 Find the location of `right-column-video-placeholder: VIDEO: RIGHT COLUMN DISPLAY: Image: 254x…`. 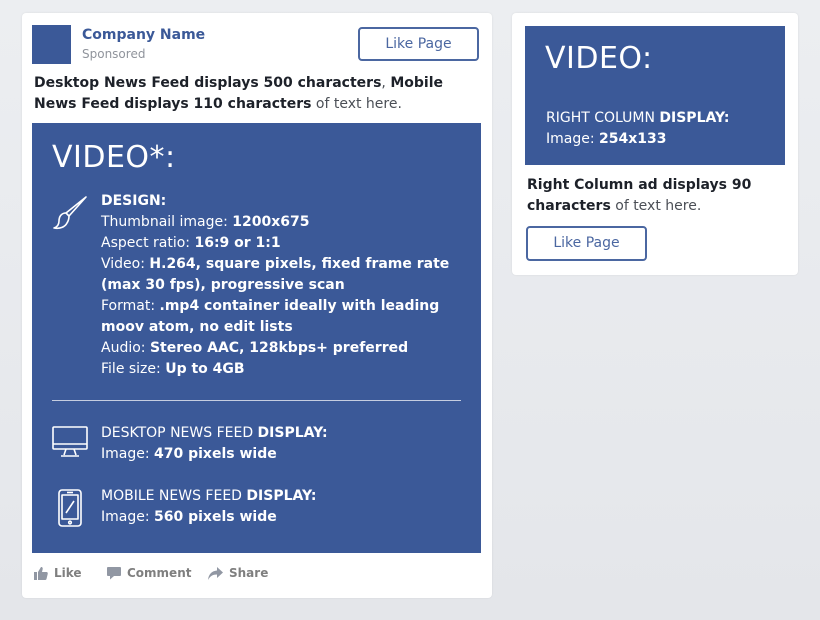

right-column-video-placeholder: VIDEO: RIGHT COLUMN DISPLAY: Image: 254x… is located at coordinates (655, 95).